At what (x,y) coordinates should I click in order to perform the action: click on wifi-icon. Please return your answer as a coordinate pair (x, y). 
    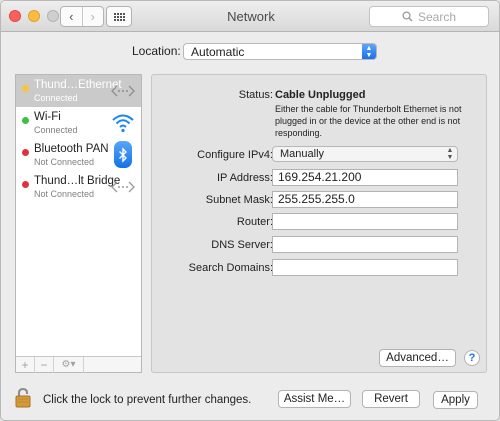
    Looking at the image, I should click on (123, 123).